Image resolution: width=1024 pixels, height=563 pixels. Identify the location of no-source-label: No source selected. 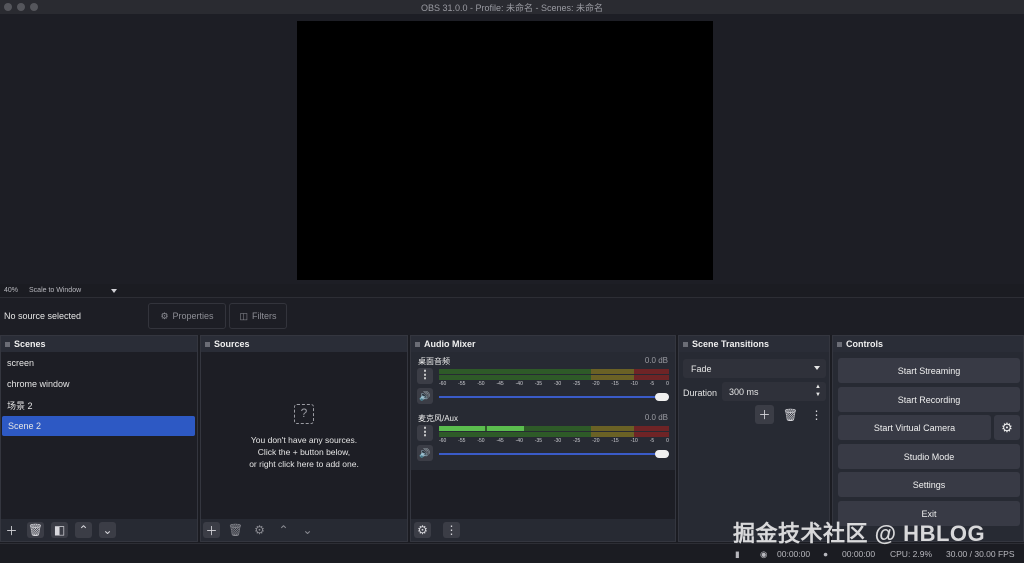
(43, 316).